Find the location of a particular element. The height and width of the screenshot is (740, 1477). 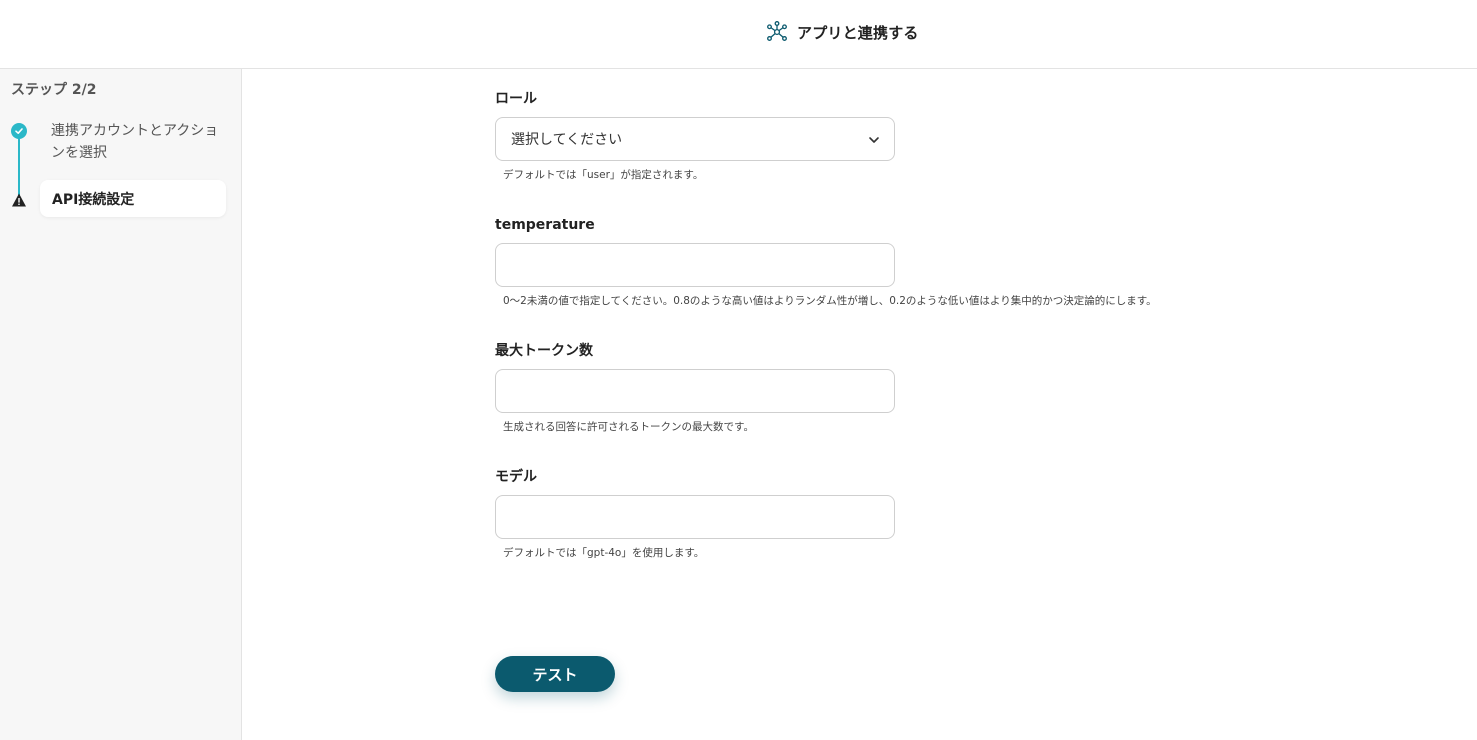

step-item-select-account: 連携アカウントとアクションを選択 is located at coordinates (136, 142).